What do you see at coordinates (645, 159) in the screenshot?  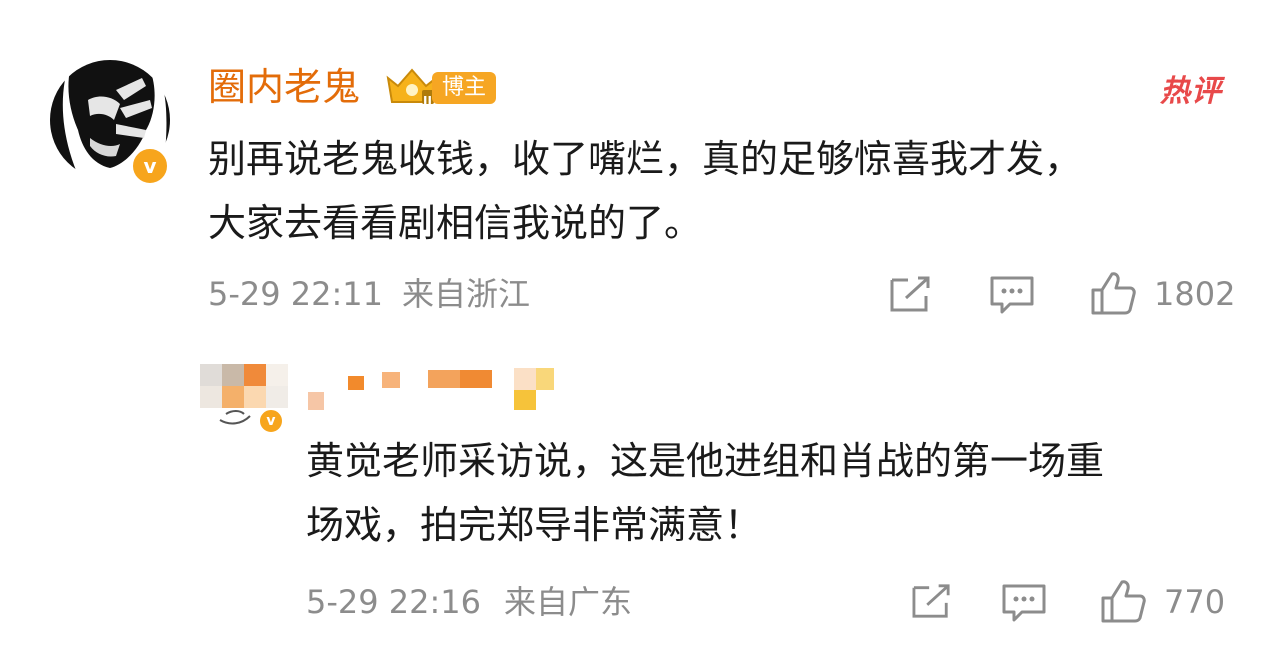 I see `comment-text-line-1: 别再说老鬼收钱，收了嘴烂，真的足够惊喜我才发，` at bounding box center [645, 159].